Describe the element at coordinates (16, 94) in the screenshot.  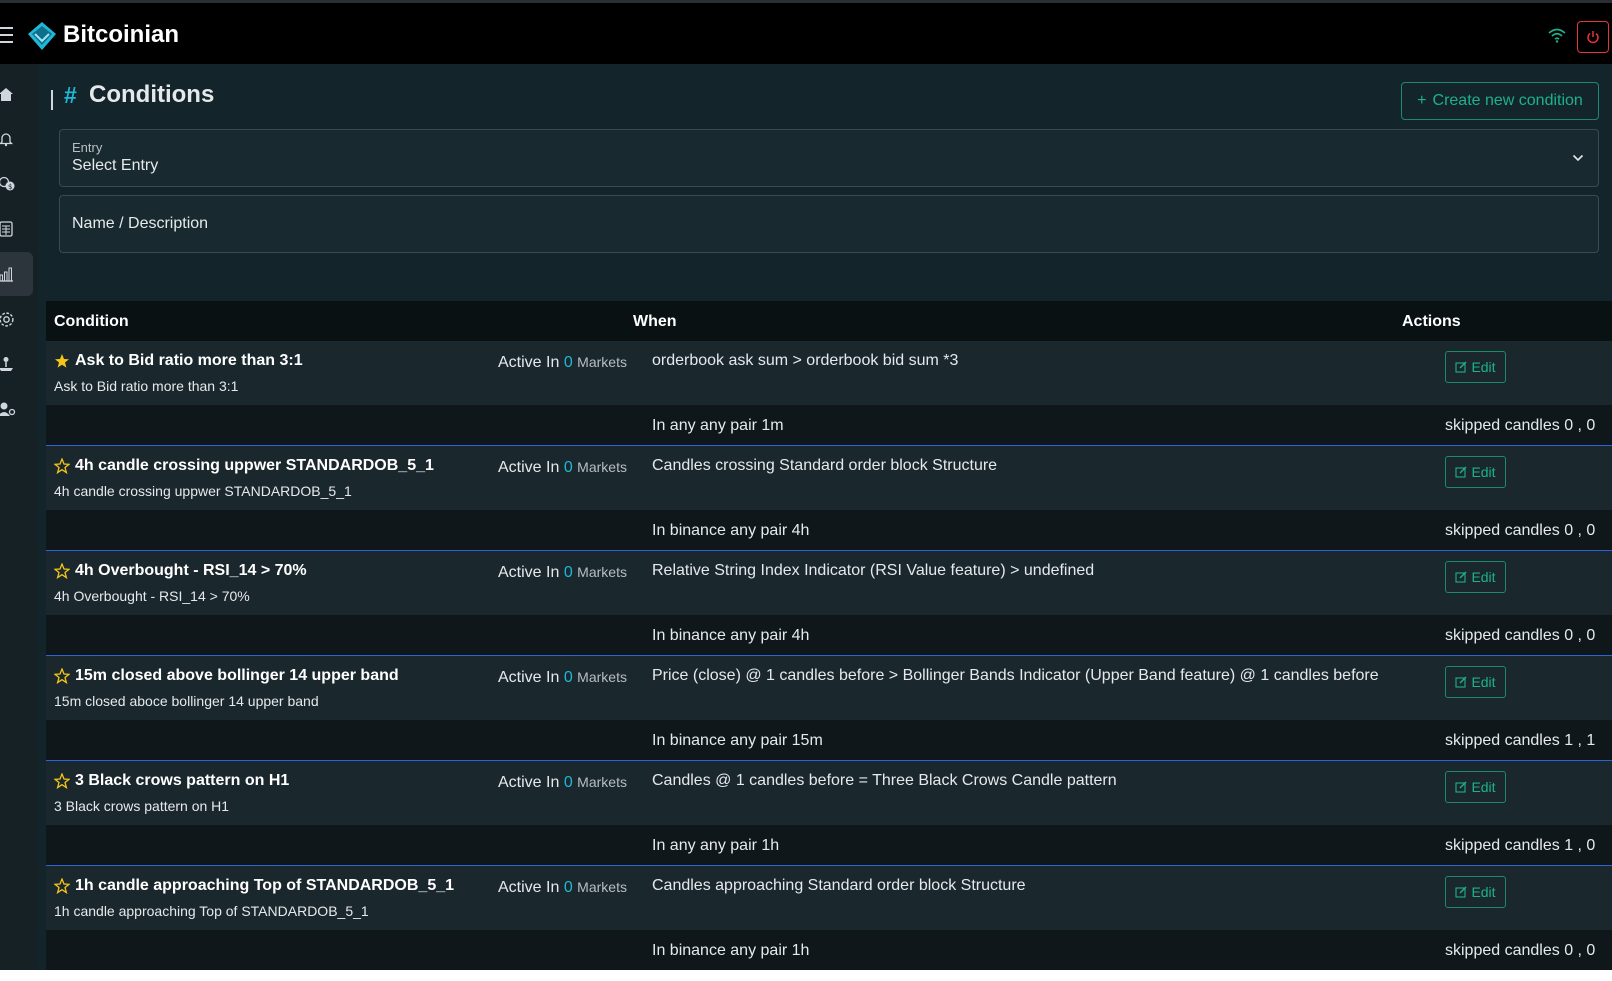
I see `sidebar-item-home` at that location.